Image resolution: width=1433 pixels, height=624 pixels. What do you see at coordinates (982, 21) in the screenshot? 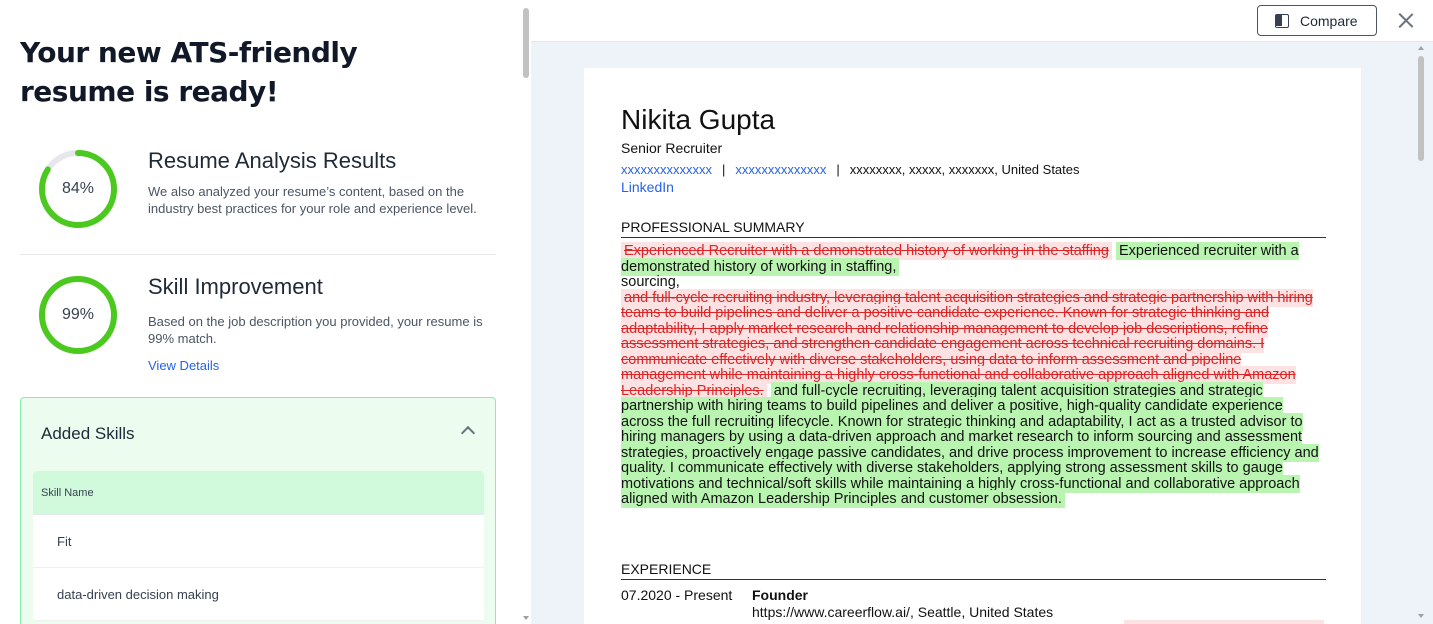
I see `preview-toolbar: Compare` at bounding box center [982, 21].